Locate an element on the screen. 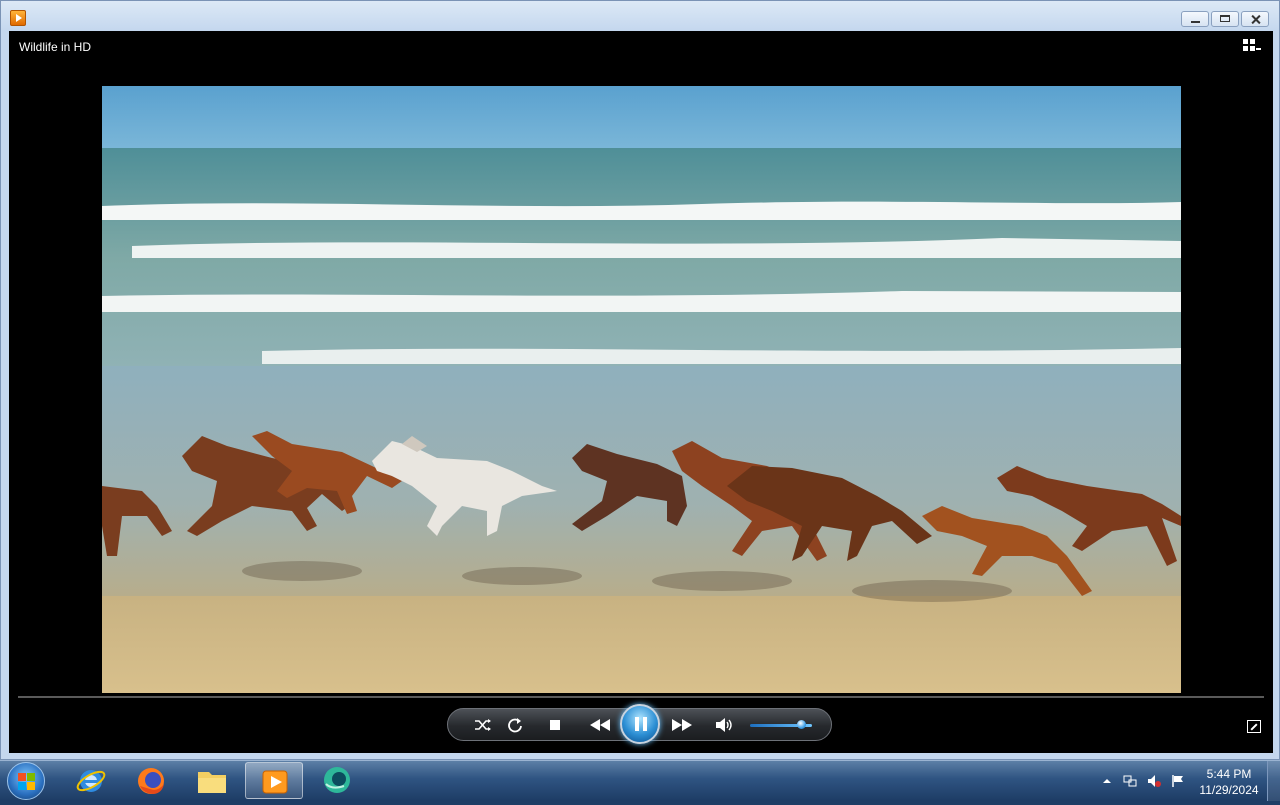 This screenshot has width=1280, height=805. restore-button is located at coordinates (1225, 19).